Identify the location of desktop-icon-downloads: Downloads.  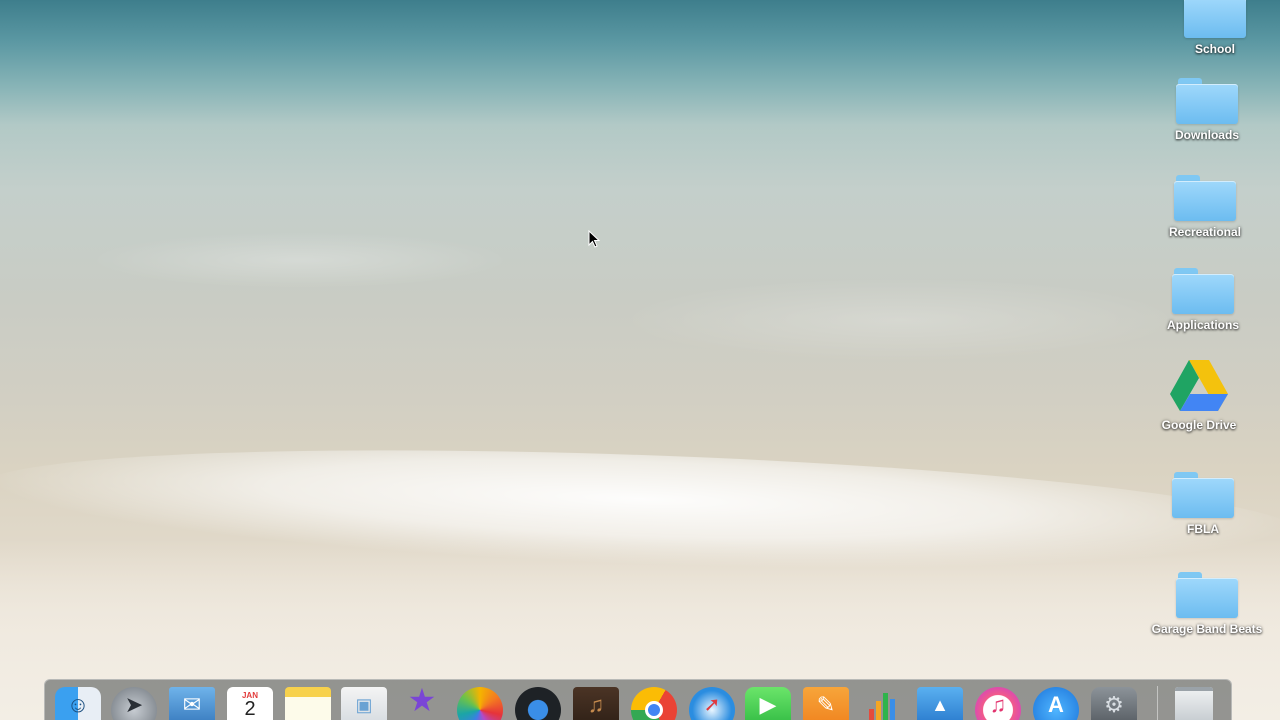
(1207, 110).